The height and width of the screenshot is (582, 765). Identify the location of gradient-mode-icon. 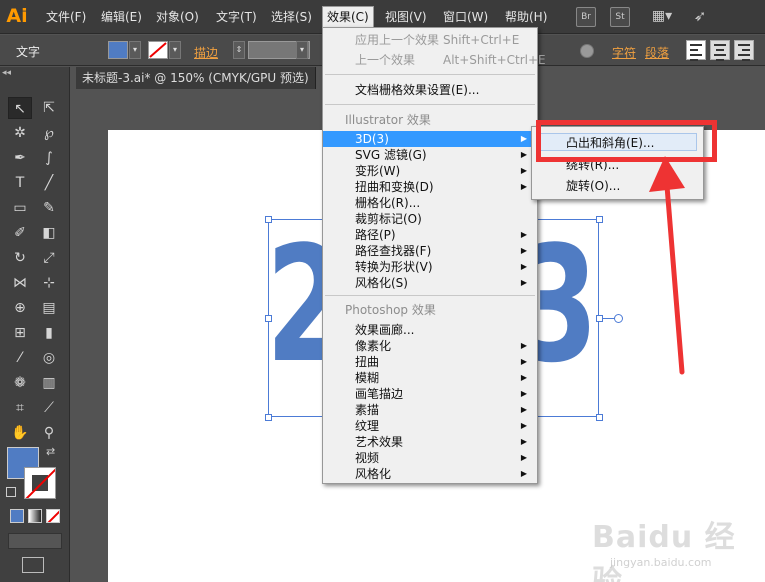
(35, 516).